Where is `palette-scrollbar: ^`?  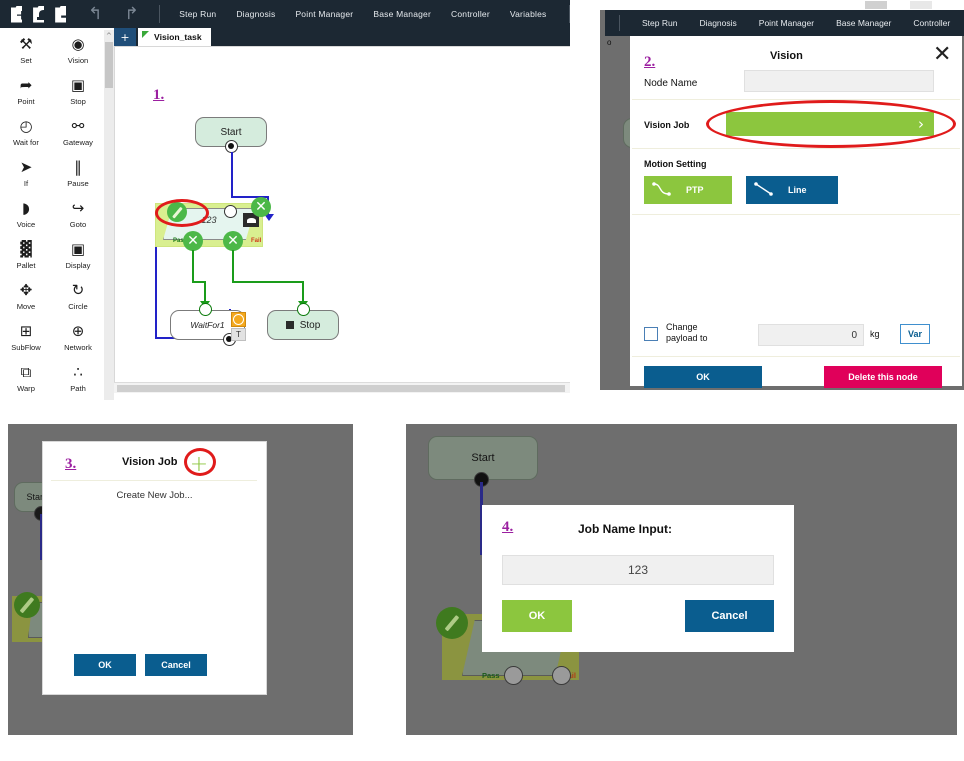
palette-scrollbar: ^ is located at coordinates (109, 215).